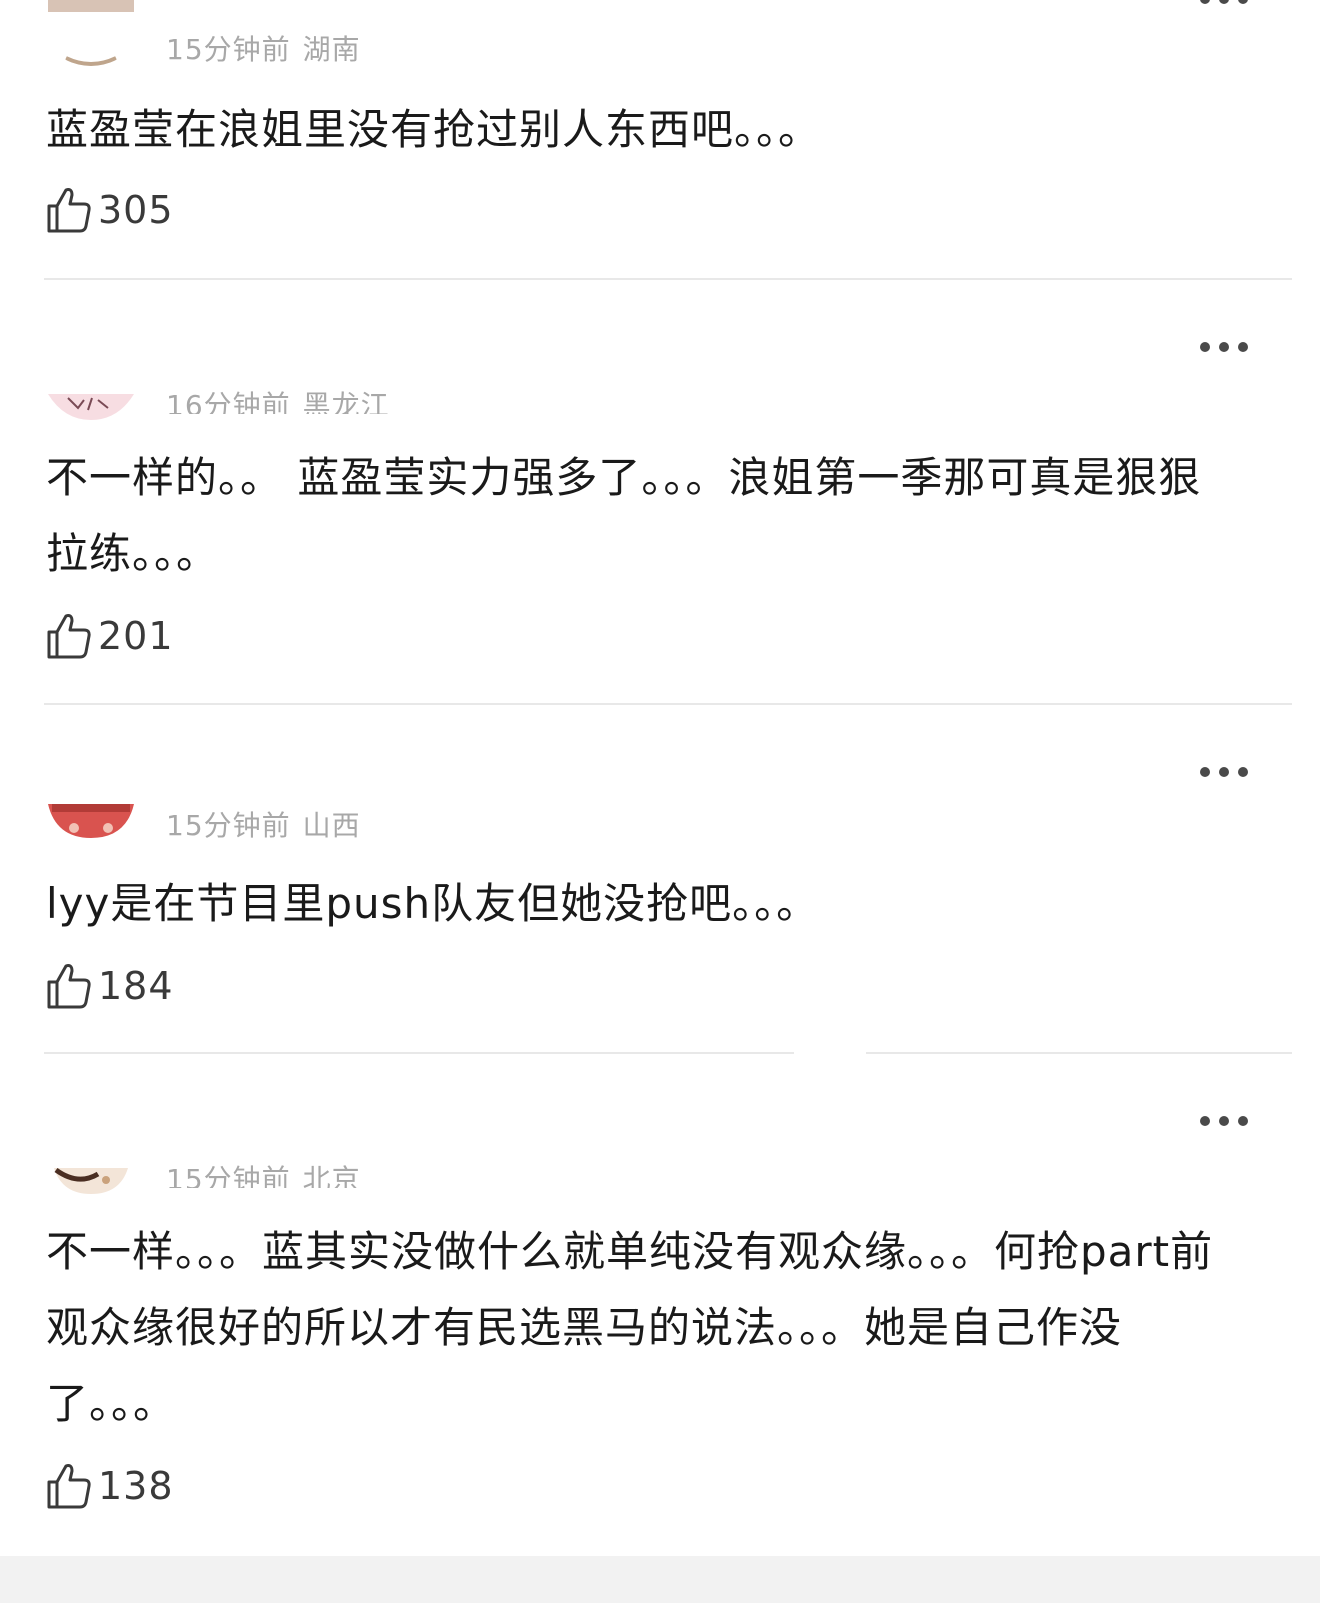  I want to click on comment-text: lyy是在节目里push队友但她没抢吧。。。, so click(433, 903).